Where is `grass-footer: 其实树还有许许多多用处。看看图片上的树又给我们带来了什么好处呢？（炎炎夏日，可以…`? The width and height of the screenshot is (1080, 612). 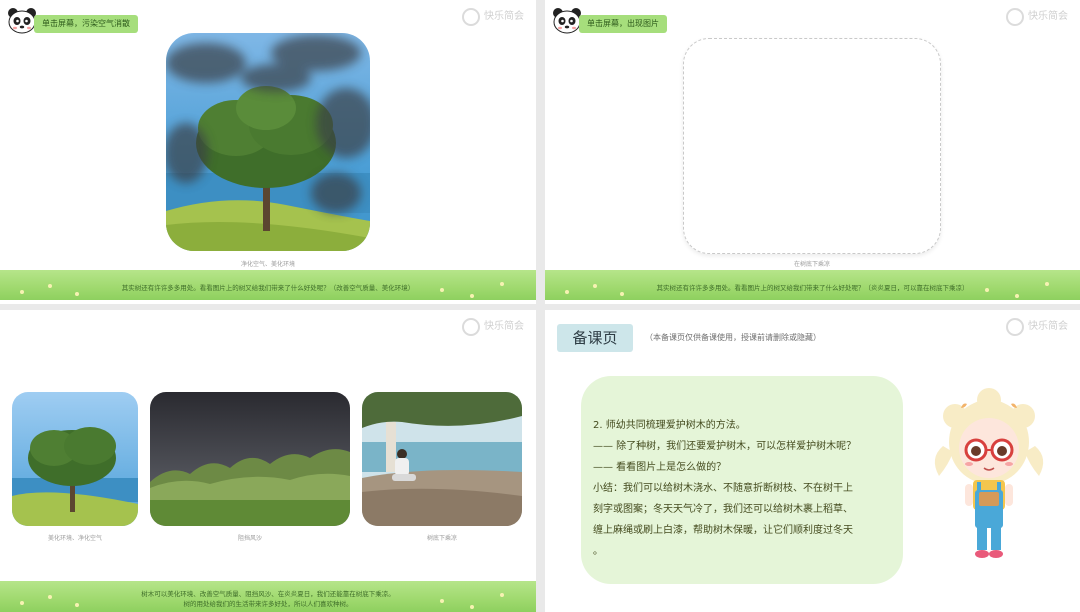
grass-footer: 其实树还有许许多多用处。看看图片上的树又给我们带来了什么好处呢？（炎炎夏日，可以… is located at coordinates (812, 285).